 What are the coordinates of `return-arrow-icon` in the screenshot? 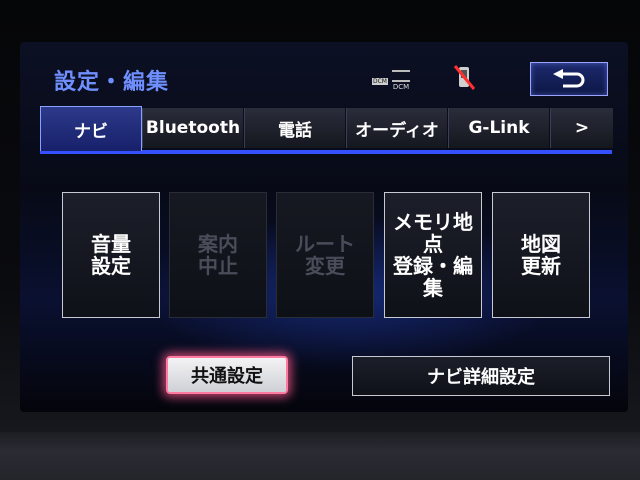 It's located at (569, 78).